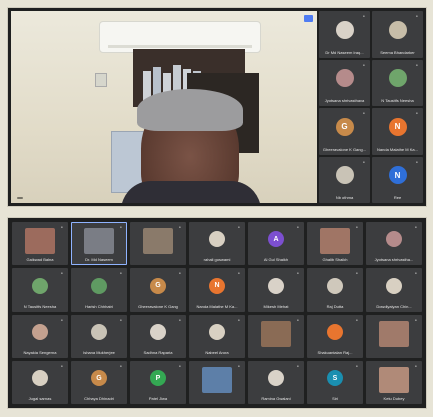 The height and width of the screenshot is (417, 433). What do you see at coordinates (99, 260) in the screenshot?
I see `participant-name: Dr. Md Naseem` at bounding box center [99, 260].